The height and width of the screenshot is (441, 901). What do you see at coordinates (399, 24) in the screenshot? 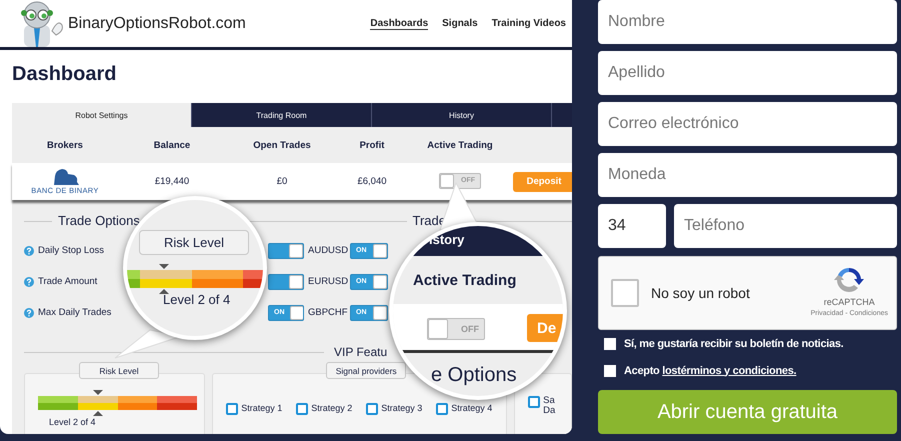
I see `nav-link: Dashboards` at bounding box center [399, 24].